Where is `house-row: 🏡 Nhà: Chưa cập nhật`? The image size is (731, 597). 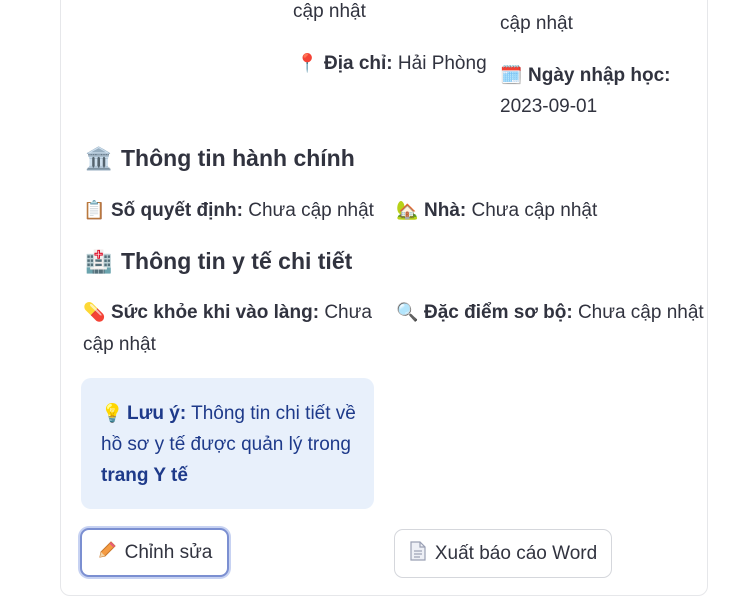
house-row: 🏡 Nhà: Chưa cập nhật is located at coordinates (496, 210).